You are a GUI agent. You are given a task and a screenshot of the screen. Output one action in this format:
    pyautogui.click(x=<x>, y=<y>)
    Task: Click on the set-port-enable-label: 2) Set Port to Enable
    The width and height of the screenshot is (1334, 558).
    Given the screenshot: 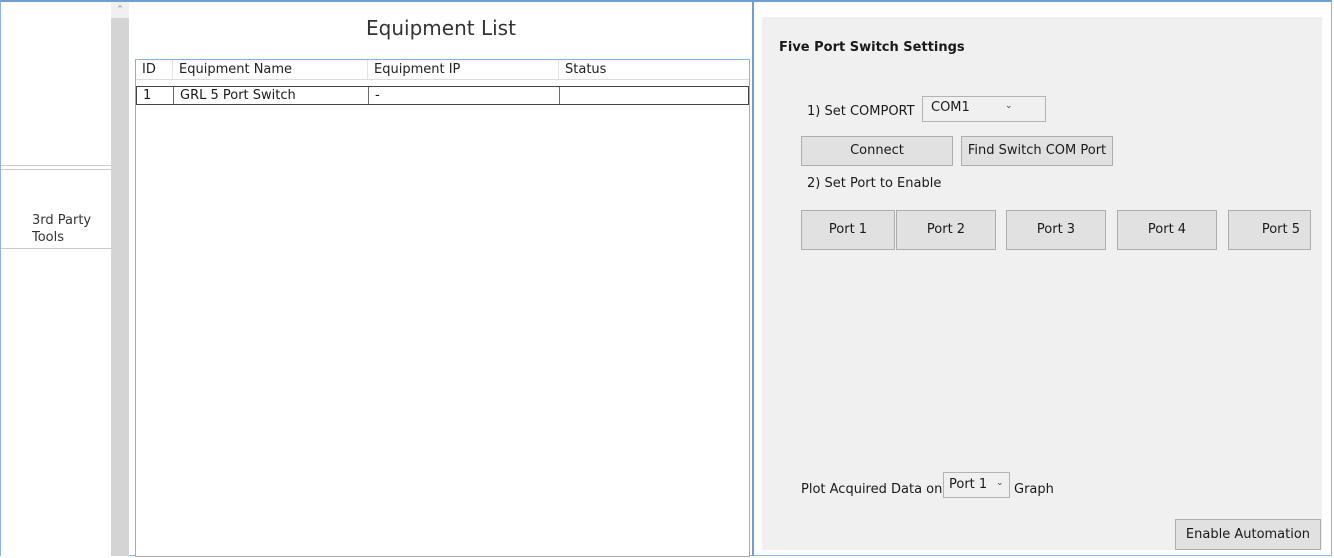 What is the action you would take?
    pyautogui.click(x=874, y=183)
    